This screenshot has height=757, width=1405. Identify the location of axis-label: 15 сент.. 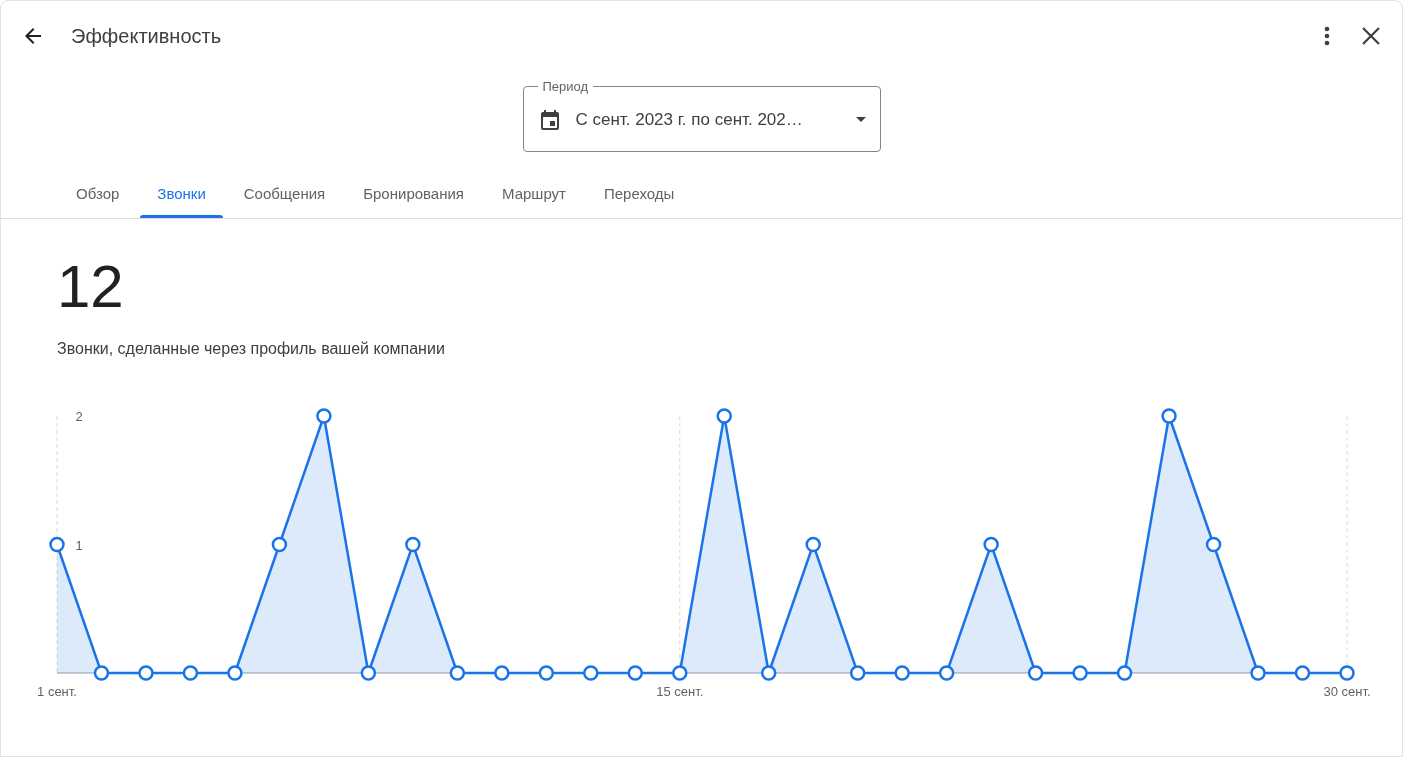
(680, 691).